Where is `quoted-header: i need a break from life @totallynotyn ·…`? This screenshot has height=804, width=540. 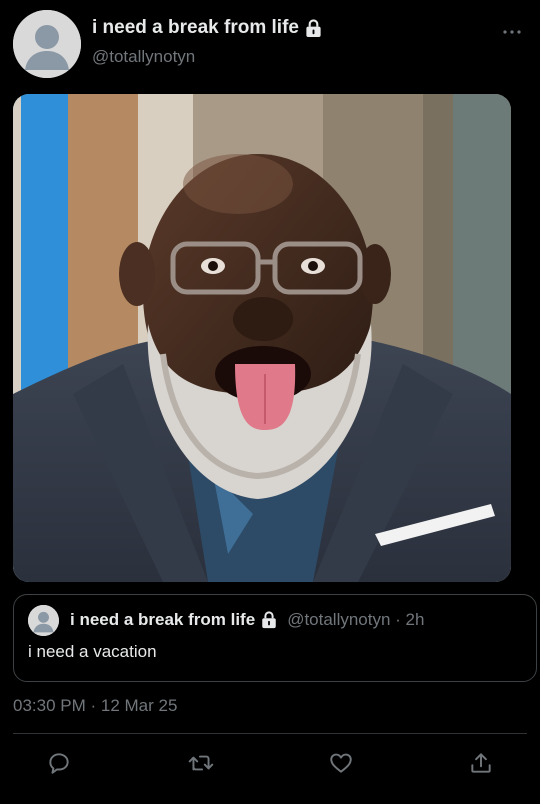 quoted-header: i need a break from life @totallynotyn ·… is located at coordinates (247, 620).